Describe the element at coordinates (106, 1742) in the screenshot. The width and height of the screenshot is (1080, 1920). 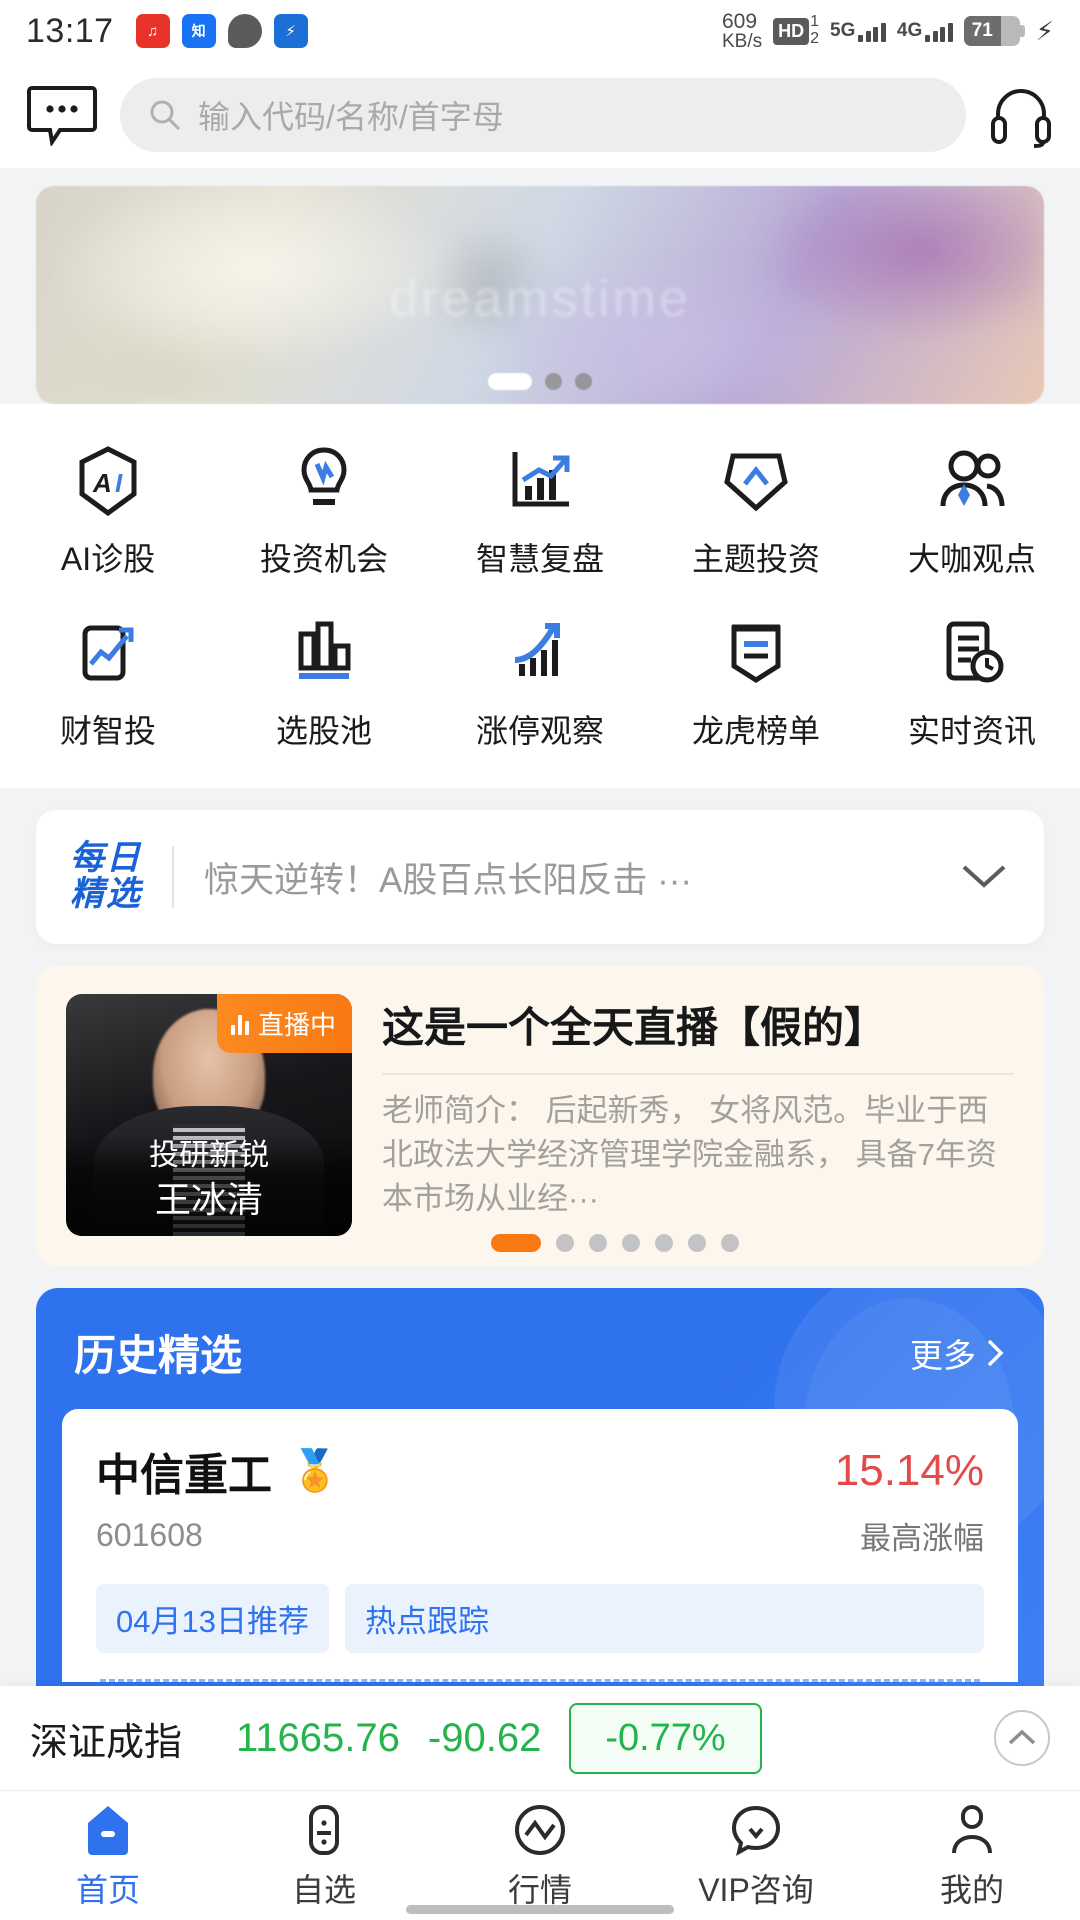
I see `index-name: 深证成指` at that location.